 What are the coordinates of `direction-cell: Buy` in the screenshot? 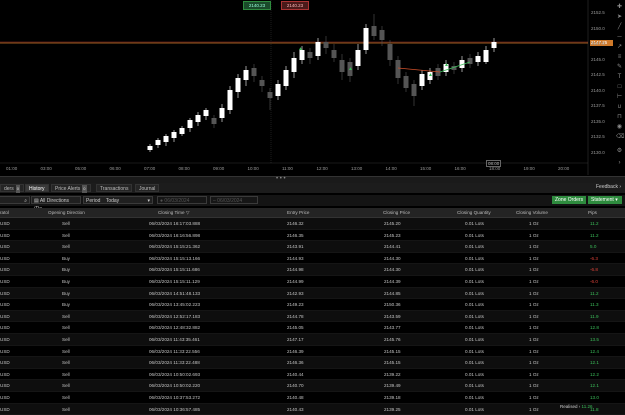 It's located at (66, 258).